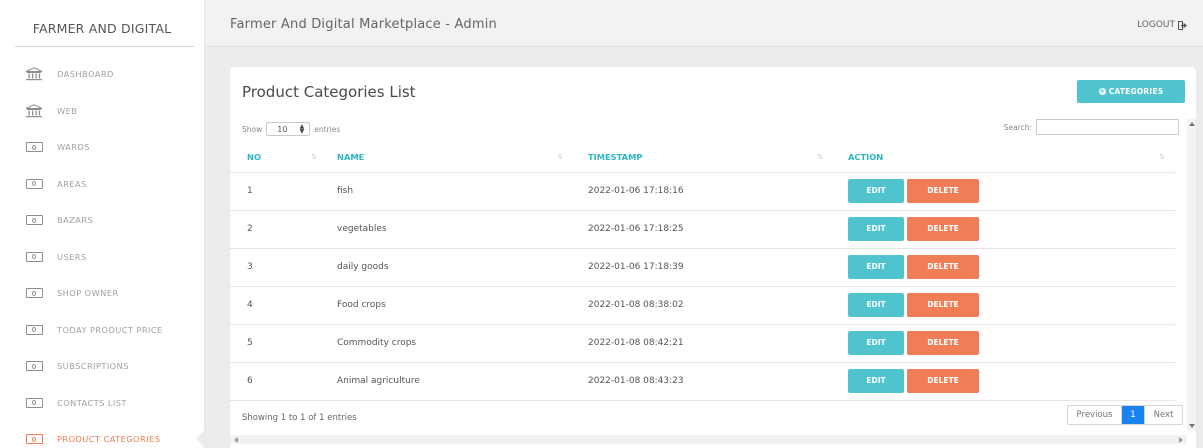 This screenshot has height=448, width=1203. I want to click on show-entries: Show 10 ▲ ▼ entries, so click(291, 129).